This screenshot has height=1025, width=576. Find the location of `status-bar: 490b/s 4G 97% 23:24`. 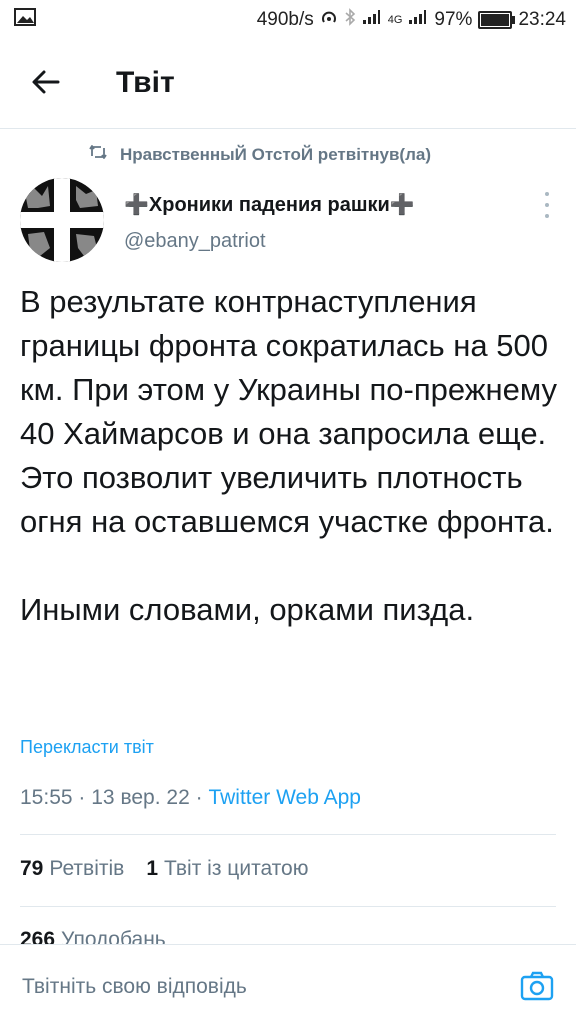

status-bar: 490b/s 4G 97% 23:24 is located at coordinates (288, 19).